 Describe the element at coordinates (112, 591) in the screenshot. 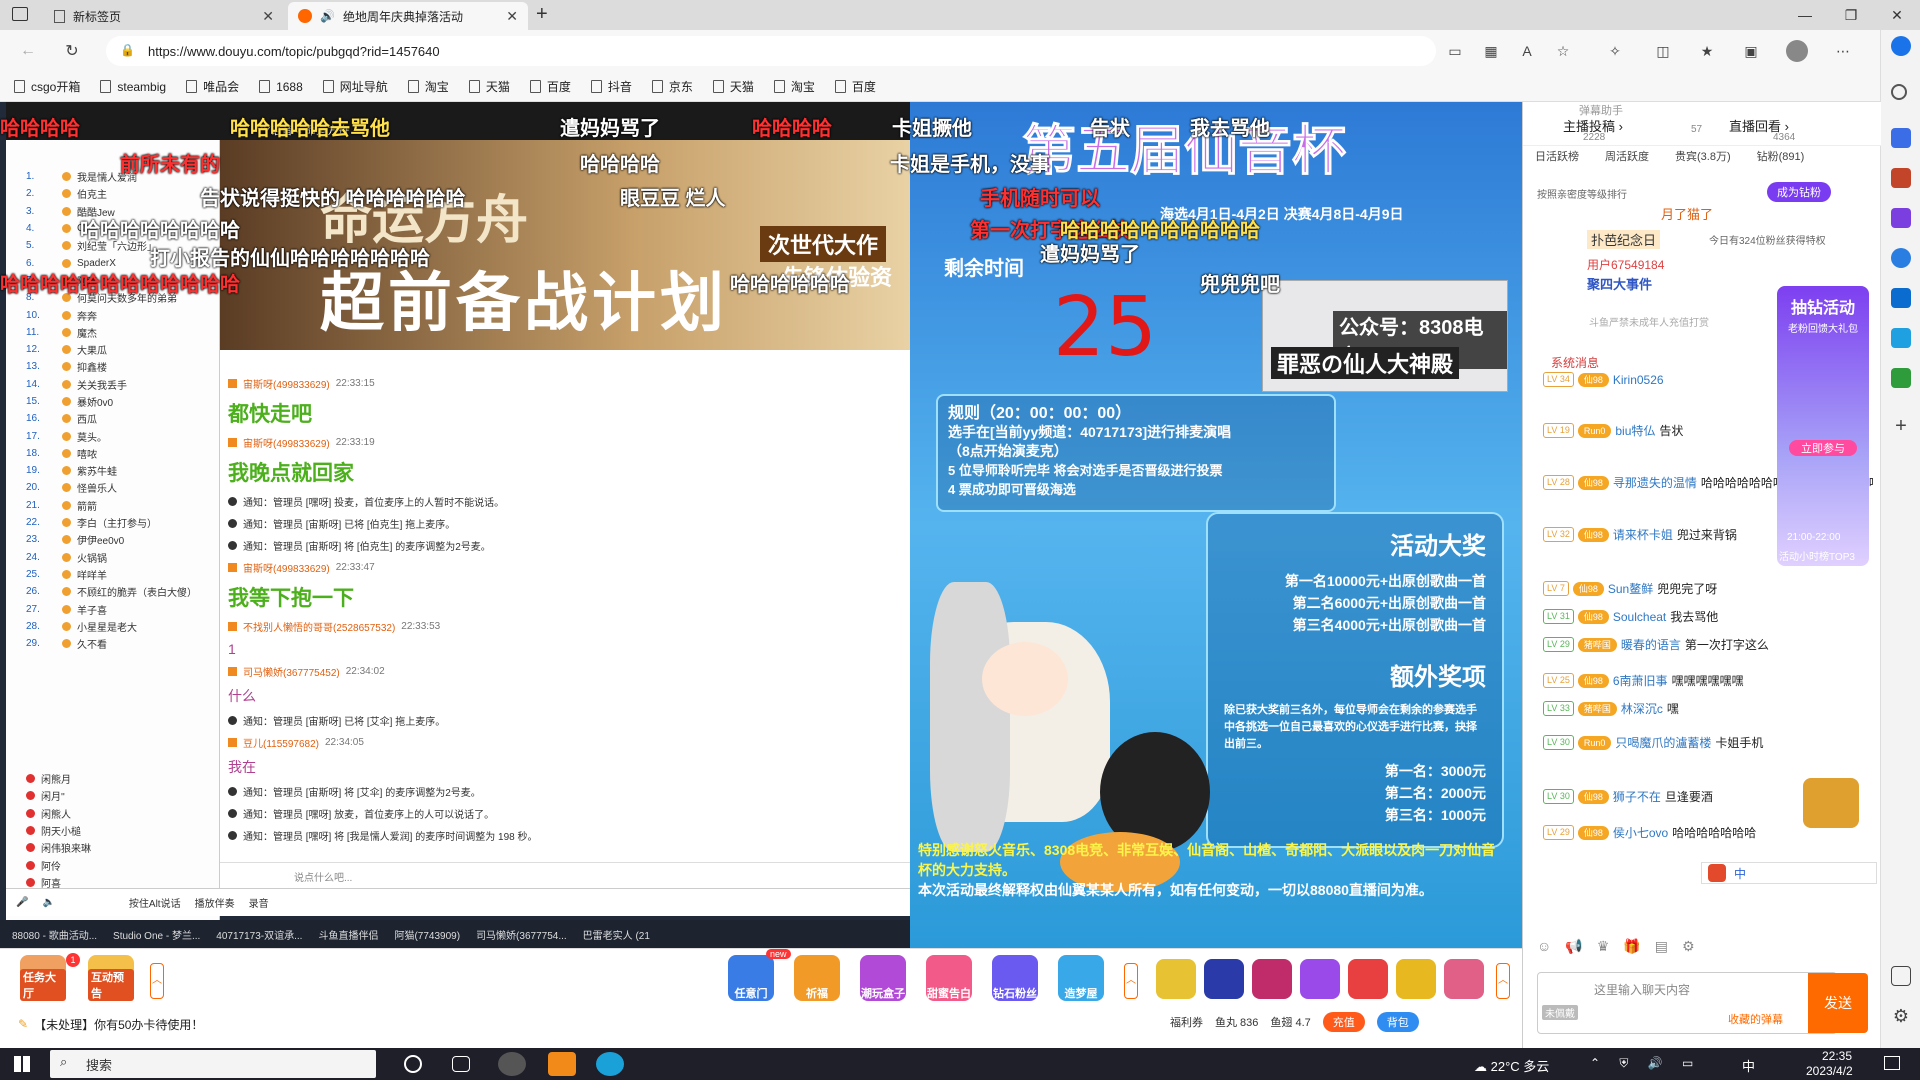

I see `yy-member-row: 26. 不顾红的脆弄（表白大傻）` at that location.